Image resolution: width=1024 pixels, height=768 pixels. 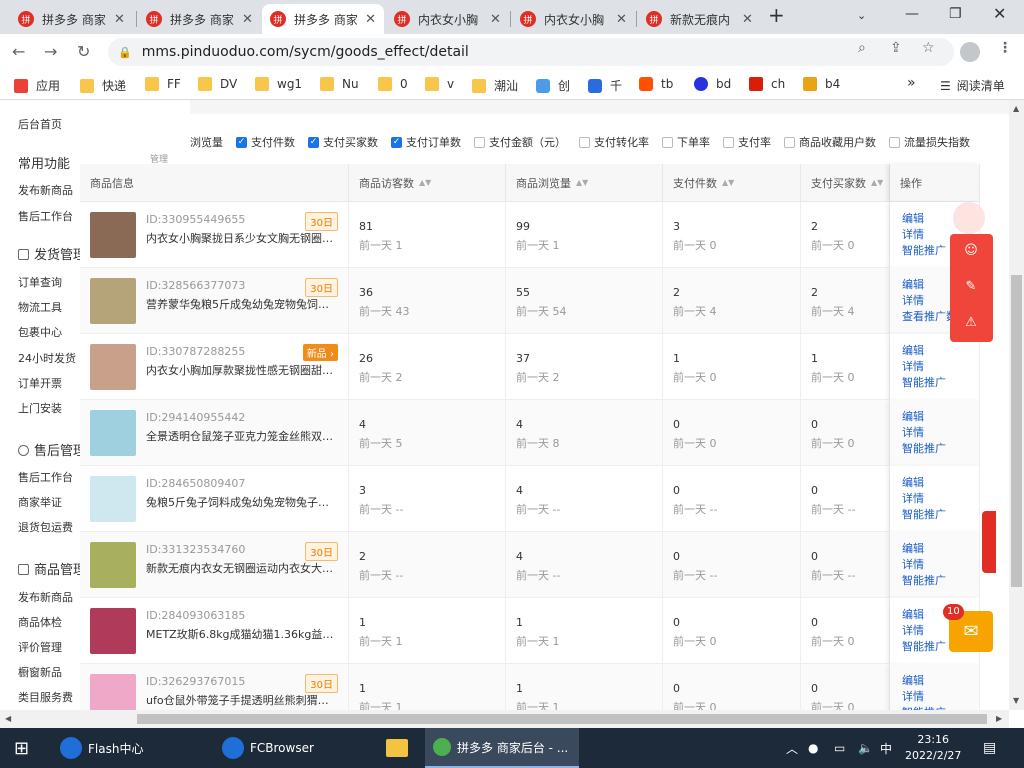 I want to click on filter-checkbox: 支付率, so click(x=747, y=142).